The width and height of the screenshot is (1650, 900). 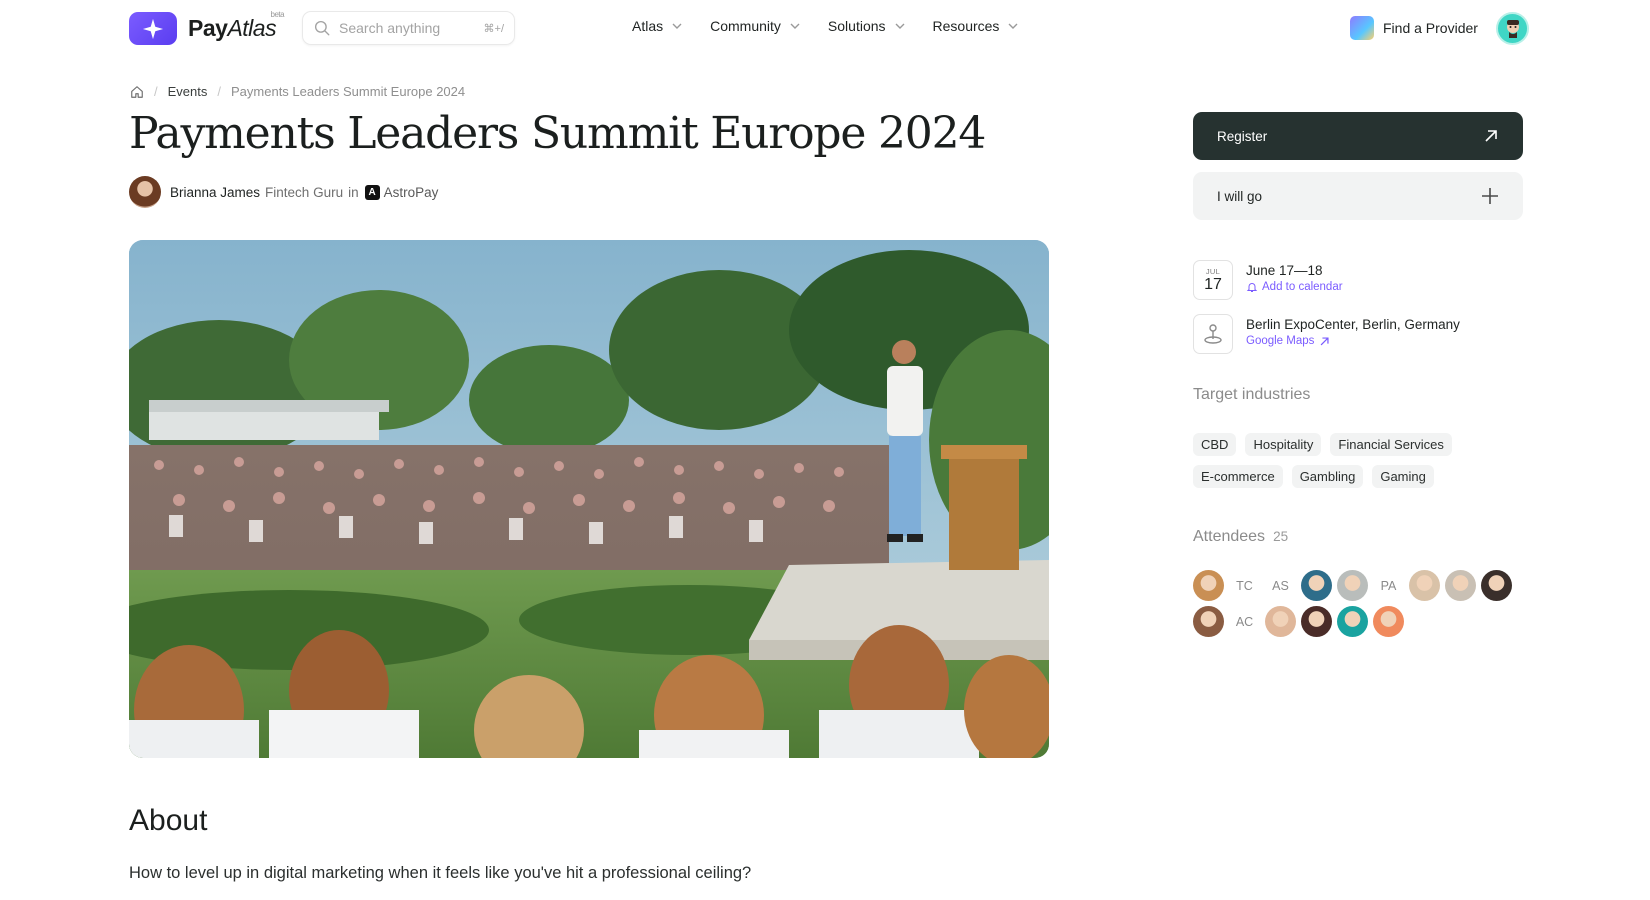 I want to click on user-avatar, so click(x=1512, y=28).